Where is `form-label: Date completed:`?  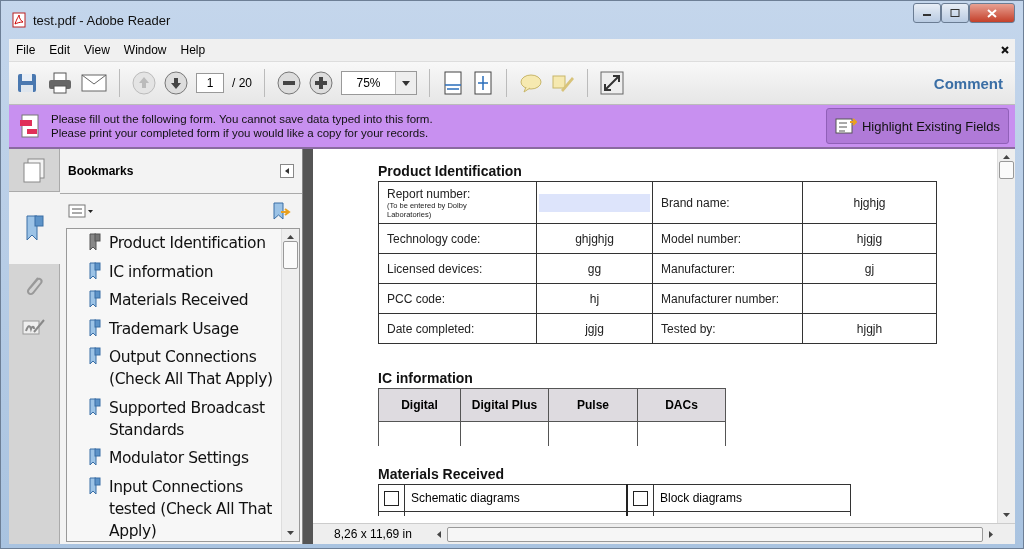
form-label: Date completed: is located at coordinates (457, 328).